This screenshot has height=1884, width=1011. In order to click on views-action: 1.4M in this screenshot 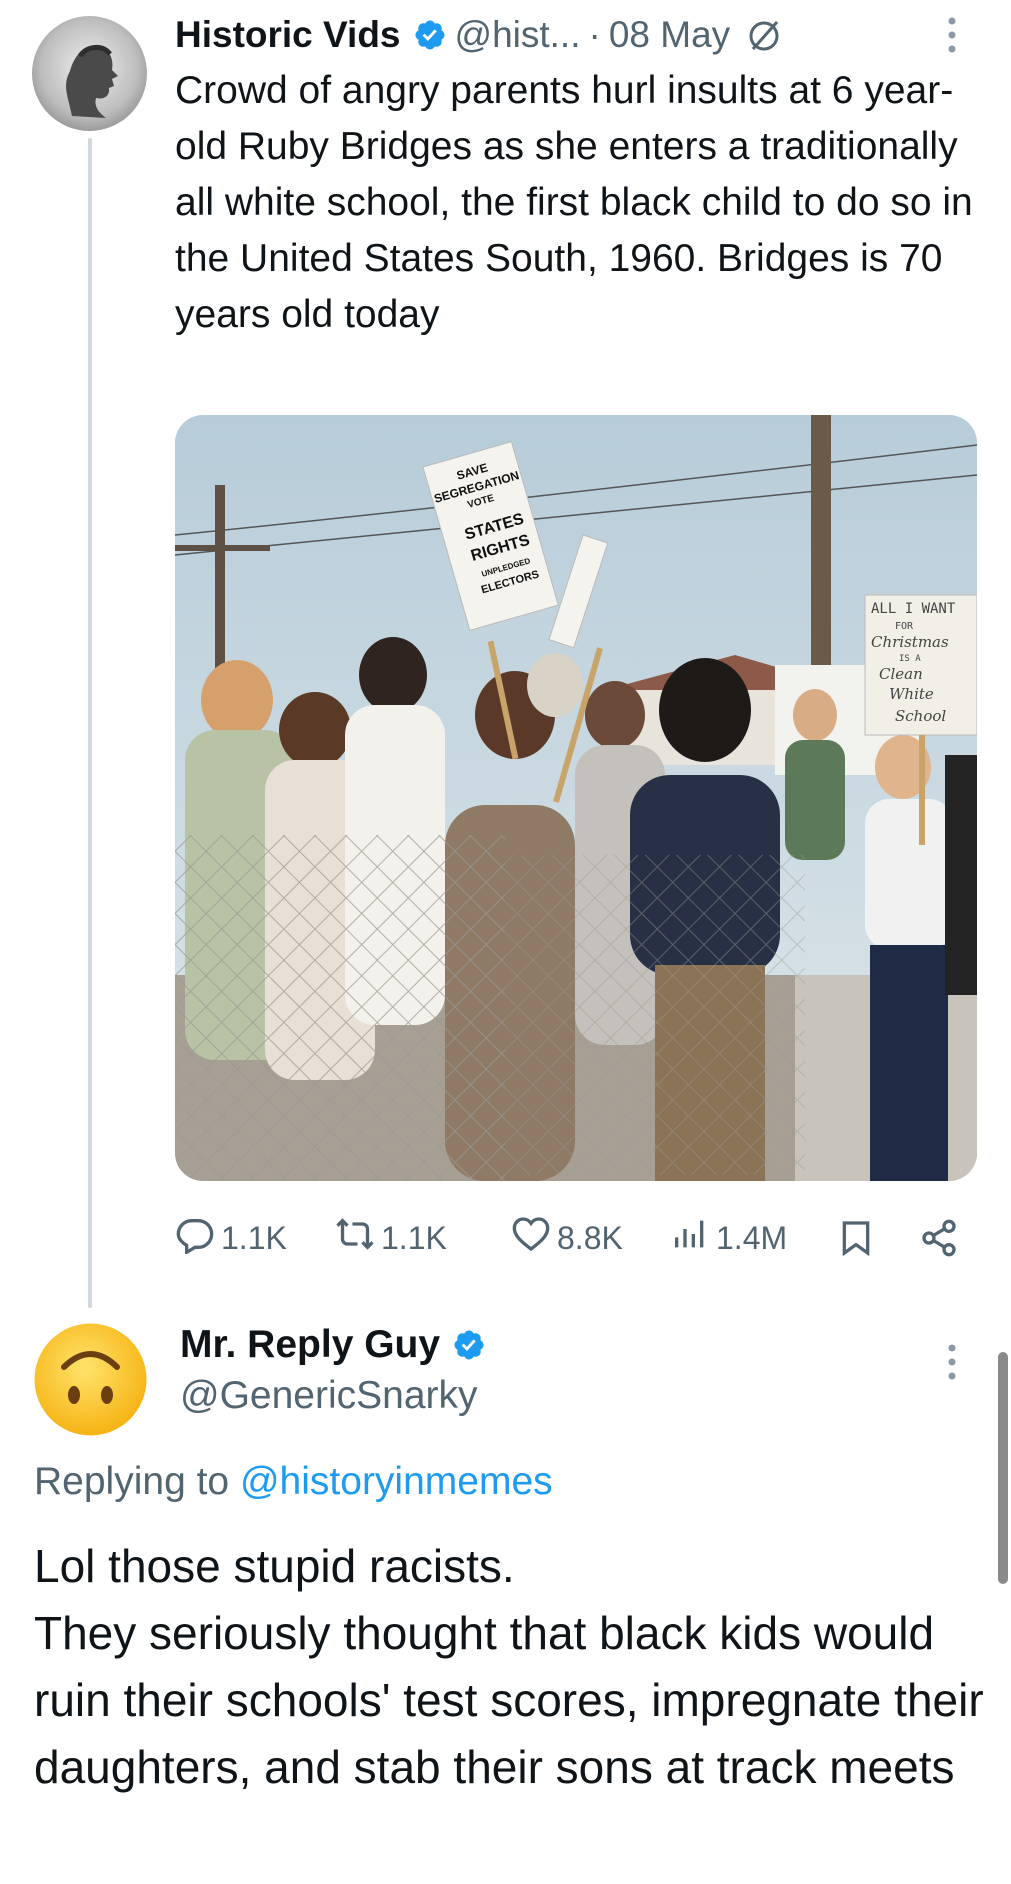, I will do `click(728, 1238)`.